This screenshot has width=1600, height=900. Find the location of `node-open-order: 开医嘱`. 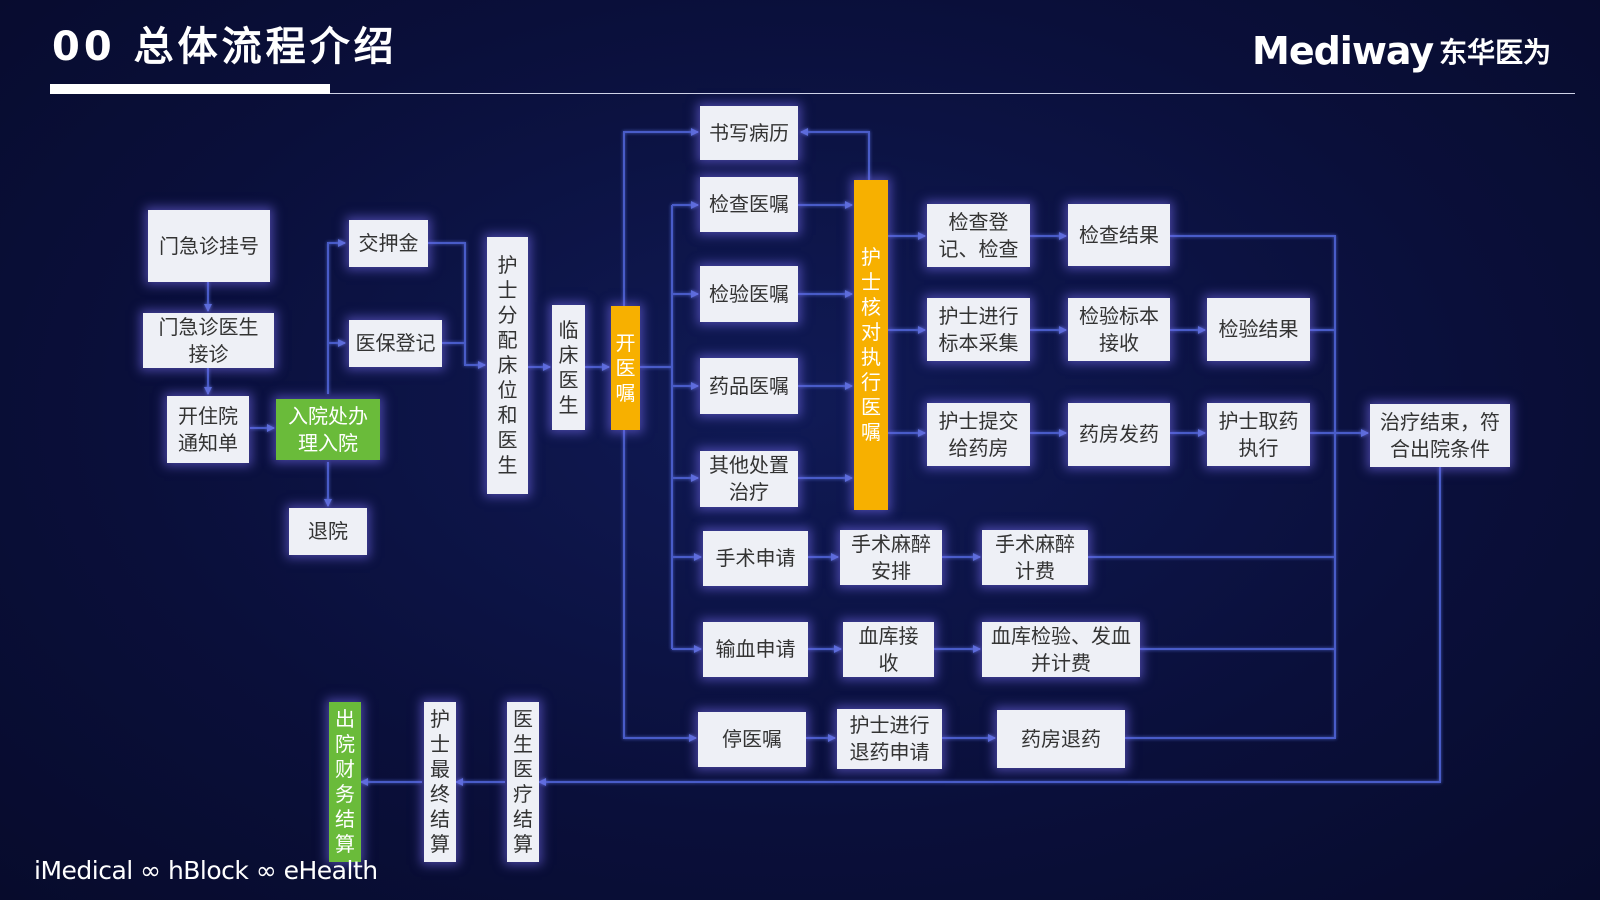

node-open-order: 开医嘱 is located at coordinates (625, 368).